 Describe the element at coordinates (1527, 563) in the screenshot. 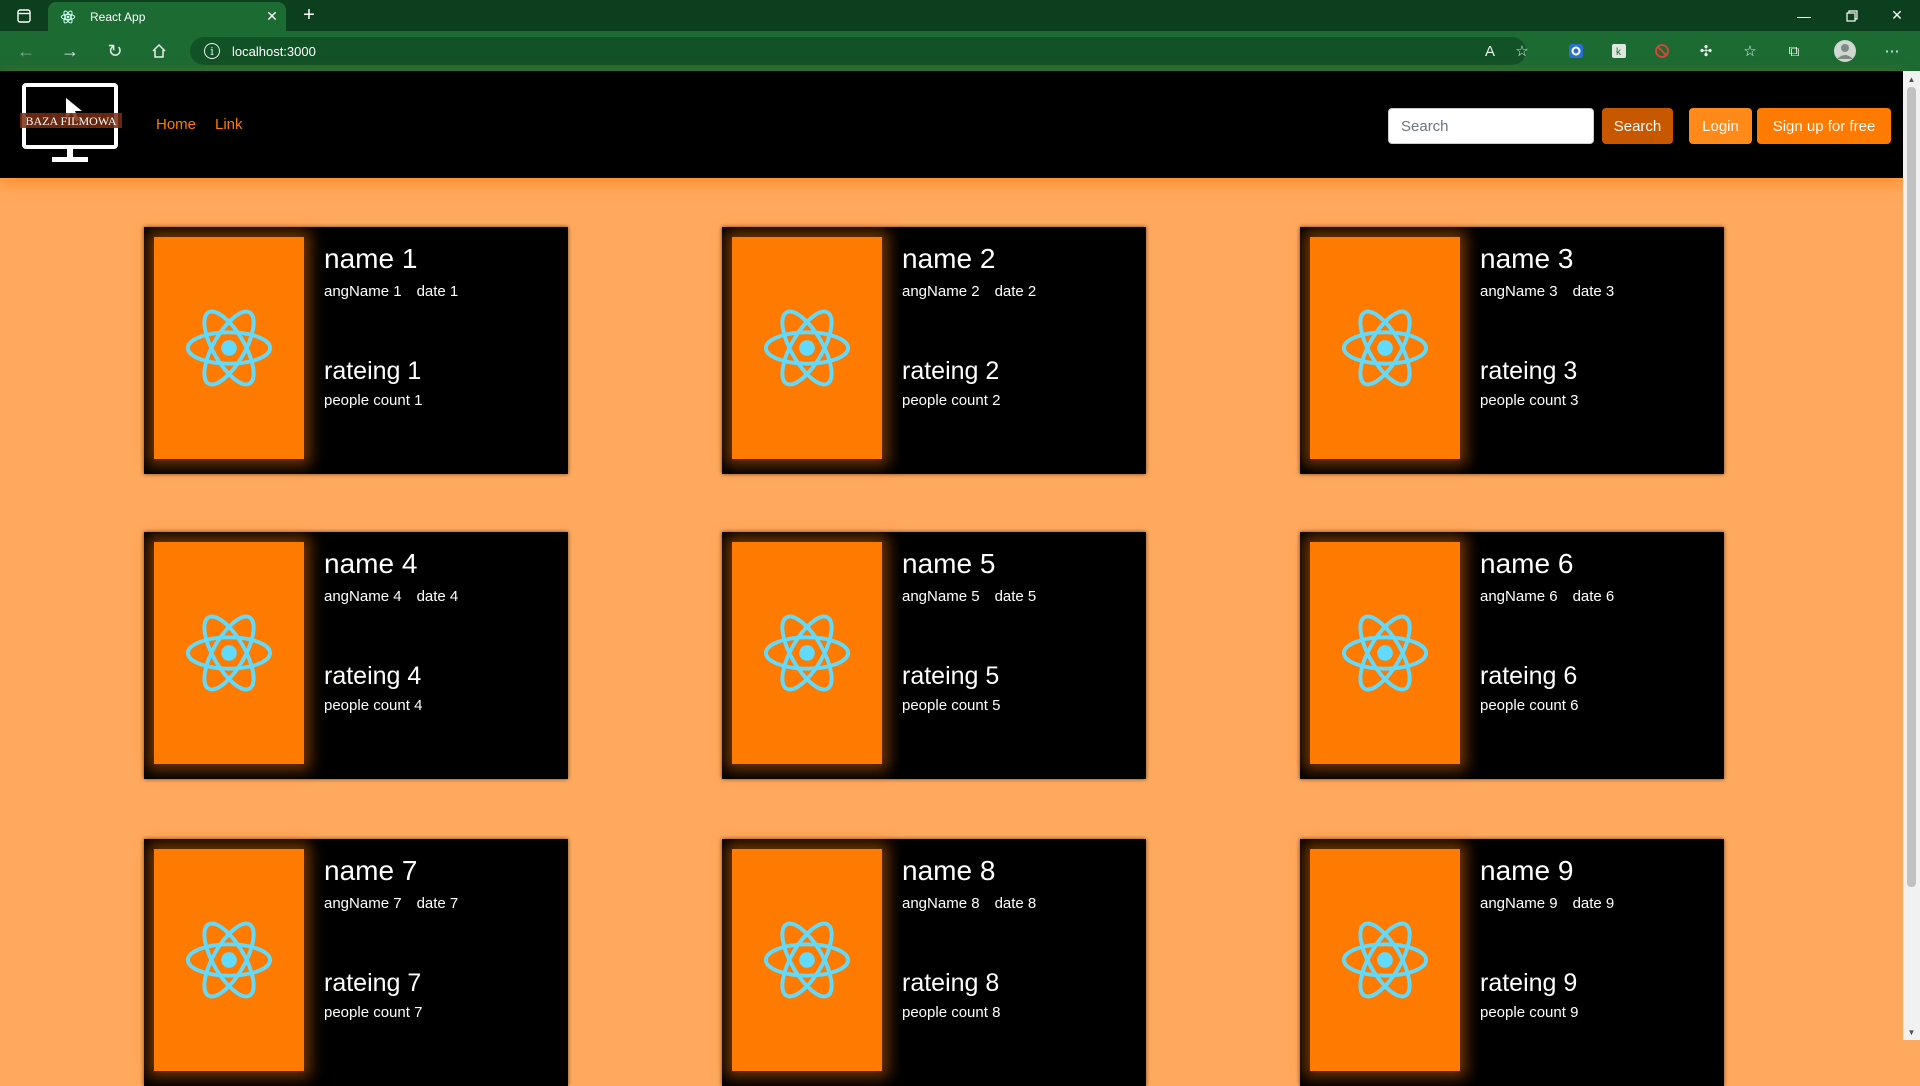

I see `movie-name: name 6` at that location.